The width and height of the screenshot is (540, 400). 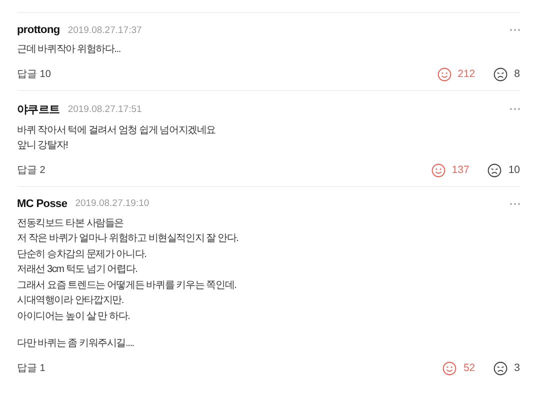 I want to click on reply-count-link: 답글 2, so click(x=31, y=170).